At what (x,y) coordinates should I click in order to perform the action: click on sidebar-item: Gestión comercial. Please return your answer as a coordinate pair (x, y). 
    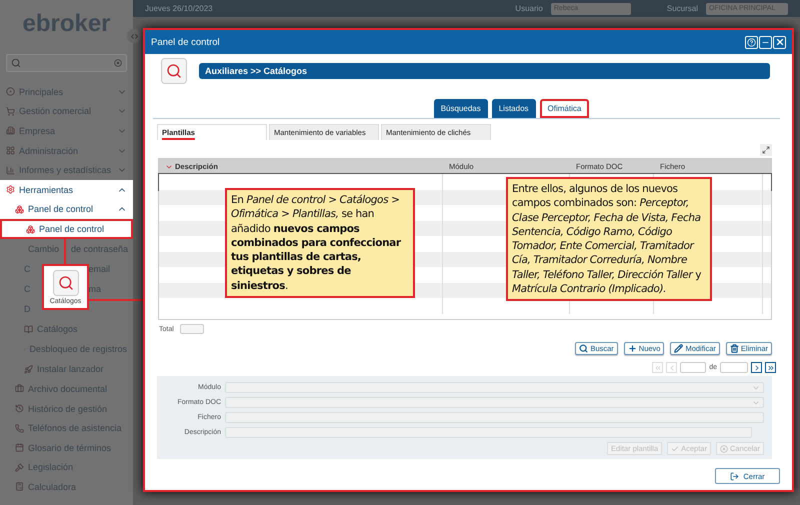
    Looking at the image, I should click on (66, 112).